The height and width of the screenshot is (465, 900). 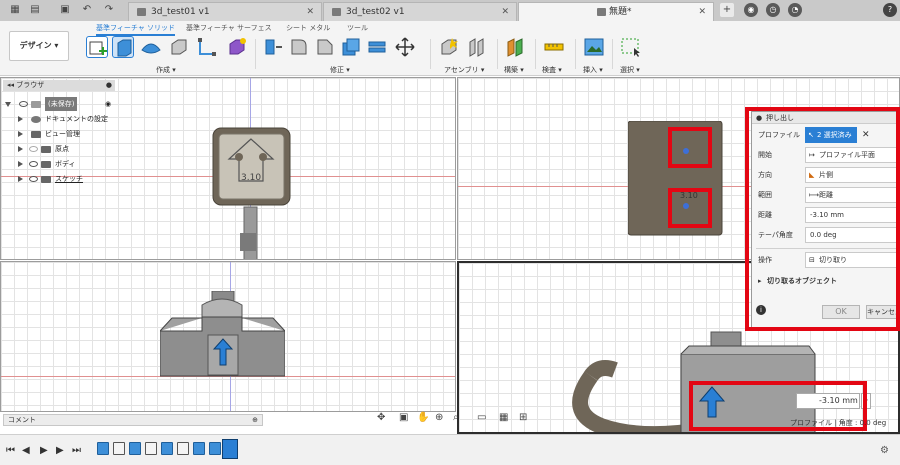 What do you see at coordinates (481, 417) in the screenshot?
I see `display-settings-icon: ▭` at bounding box center [481, 417].